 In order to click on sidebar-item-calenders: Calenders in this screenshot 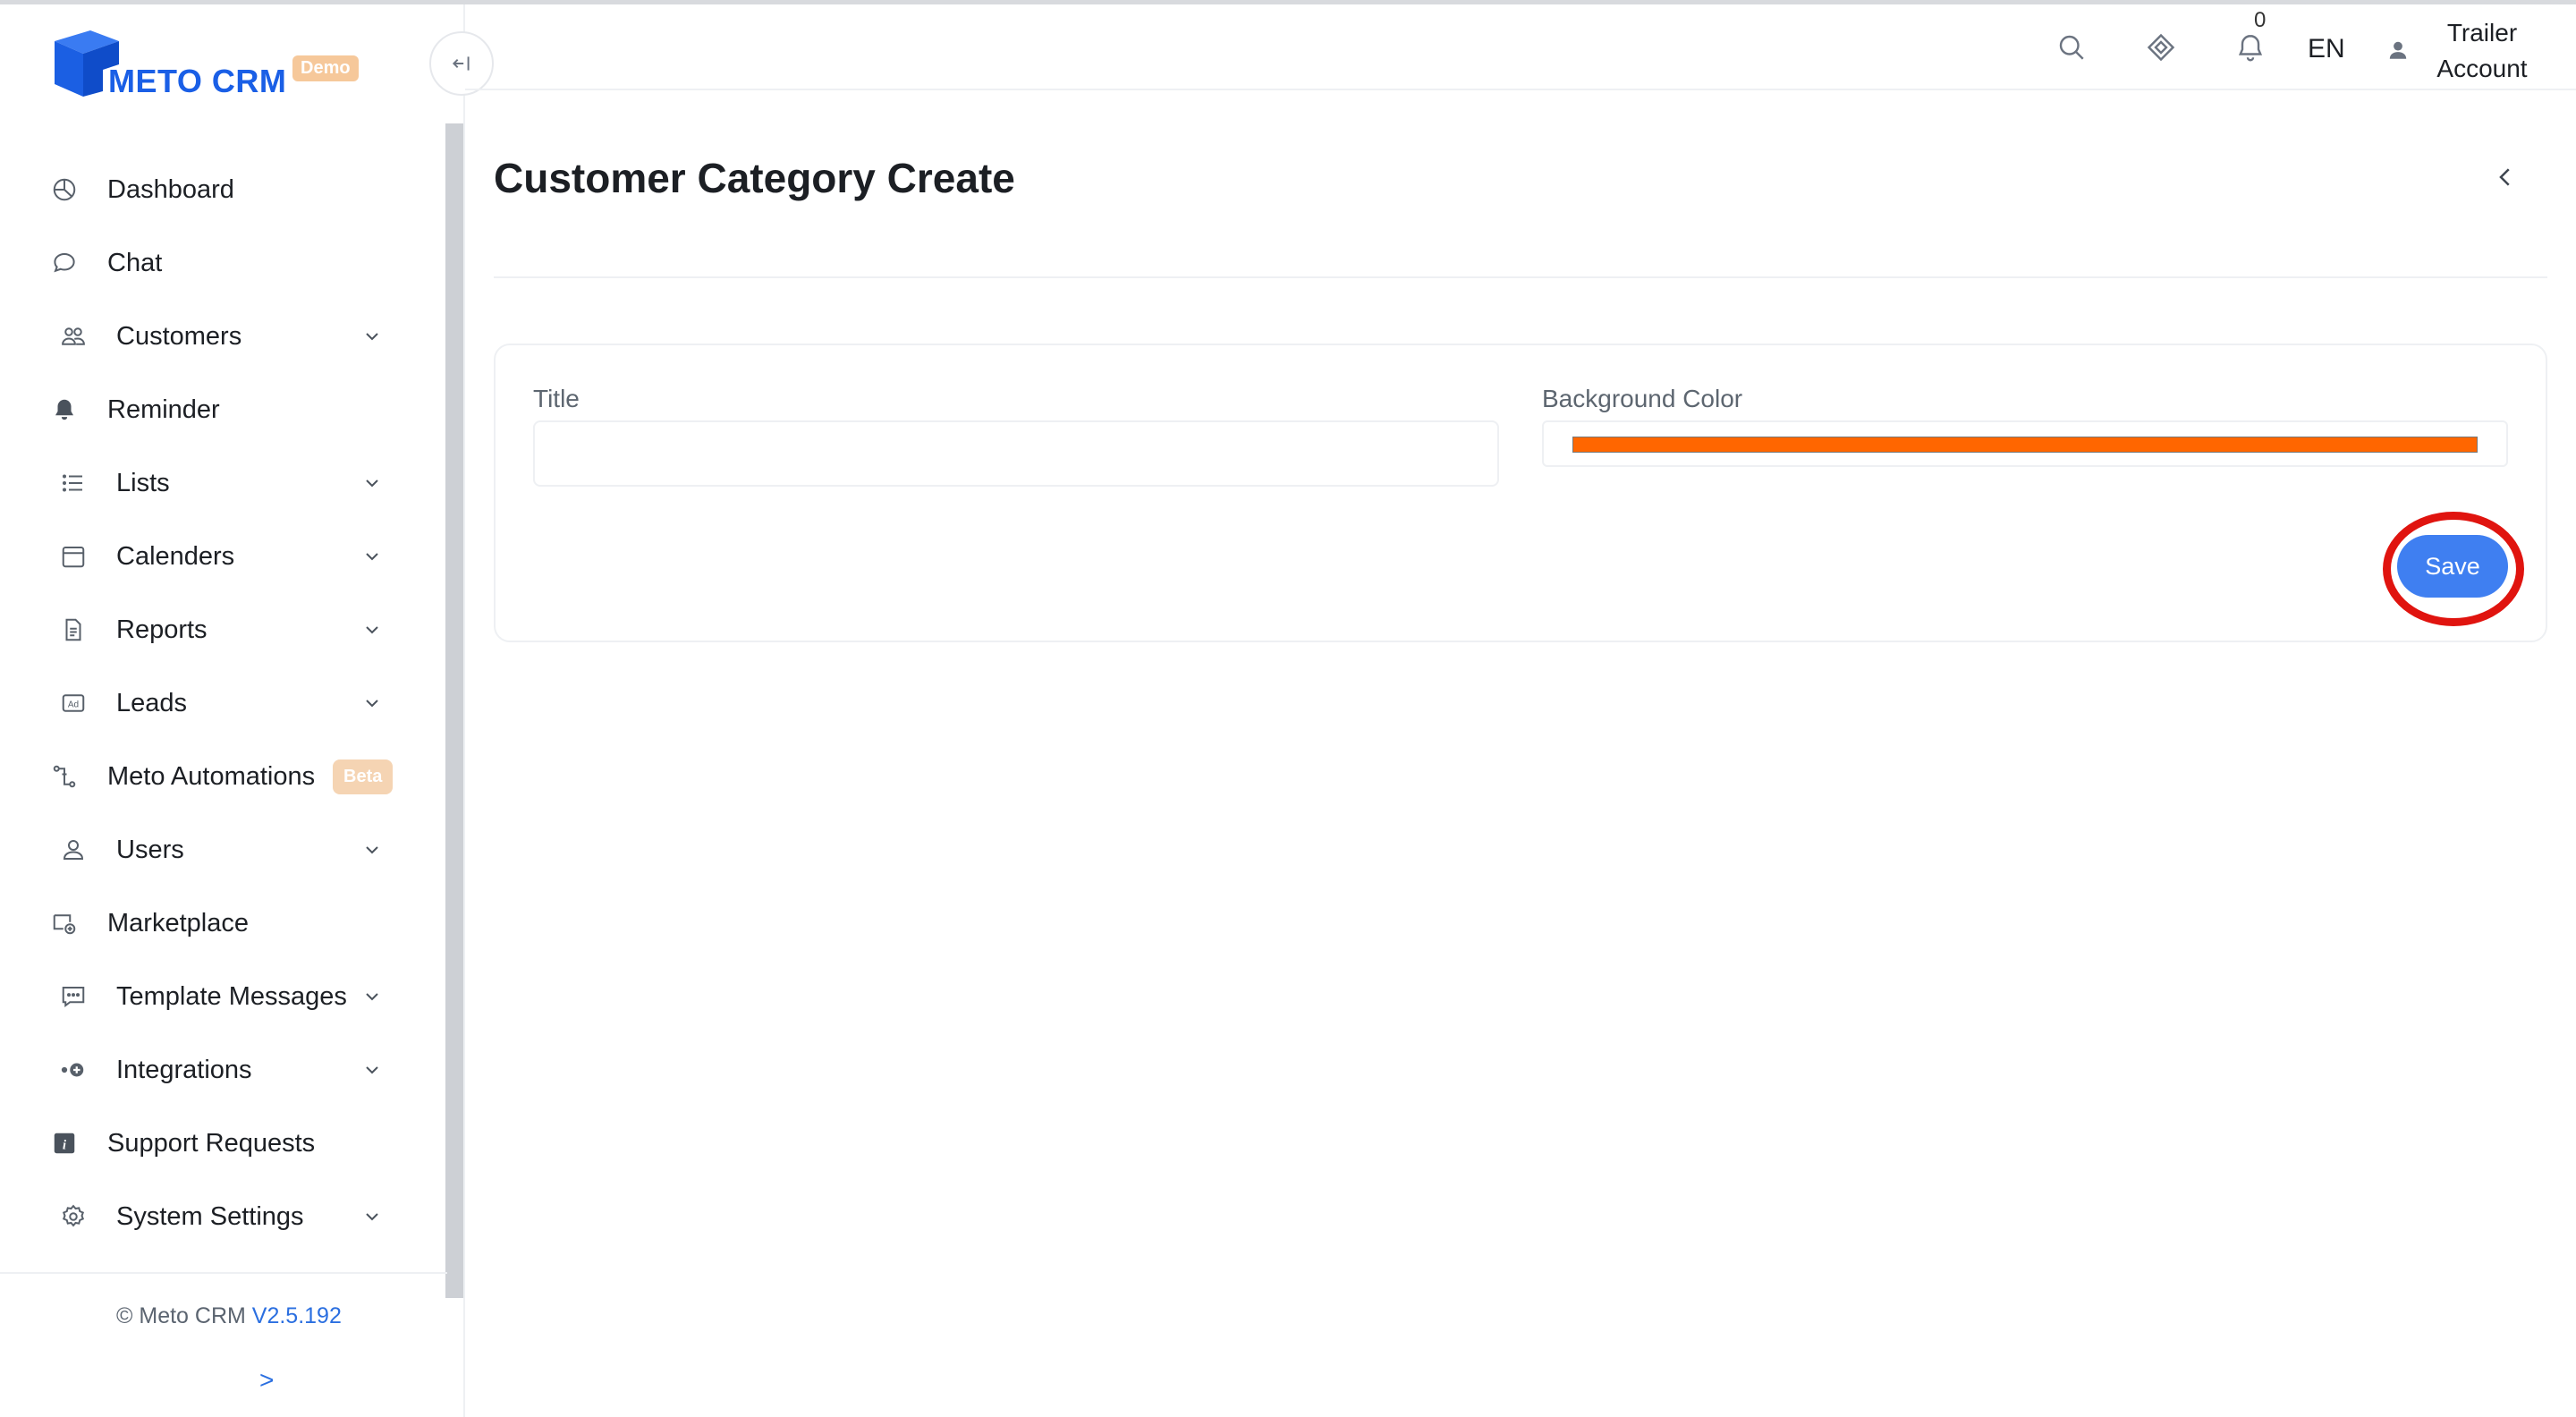, I will do `click(219, 556)`.